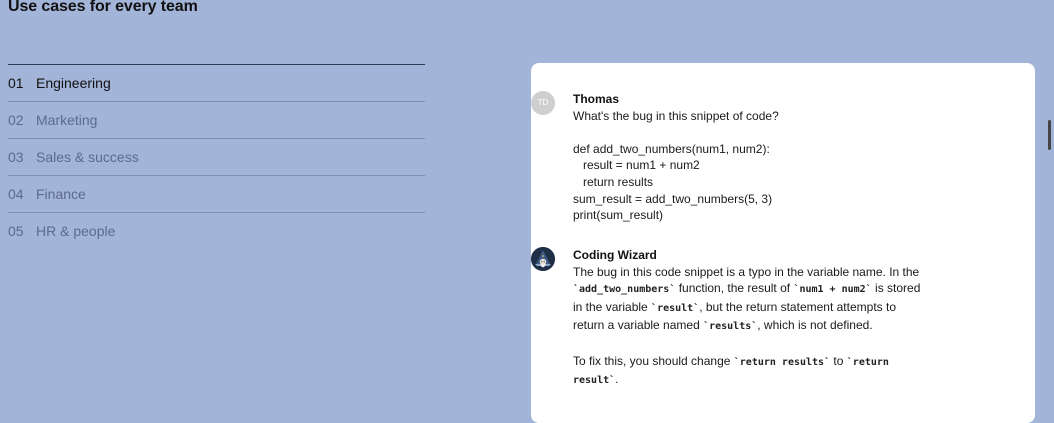 The height and width of the screenshot is (423, 1054). What do you see at coordinates (596, 99) in the screenshot?
I see `user-name: Thomas` at bounding box center [596, 99].